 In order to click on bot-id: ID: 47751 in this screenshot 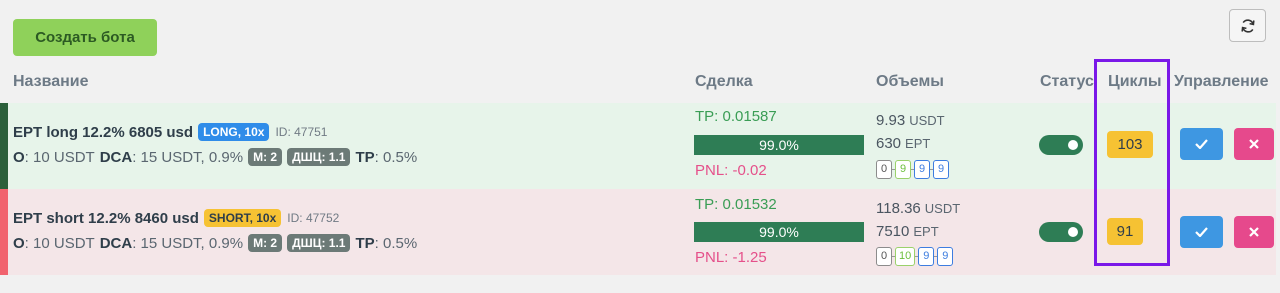, I will do `click(301, 132)`.